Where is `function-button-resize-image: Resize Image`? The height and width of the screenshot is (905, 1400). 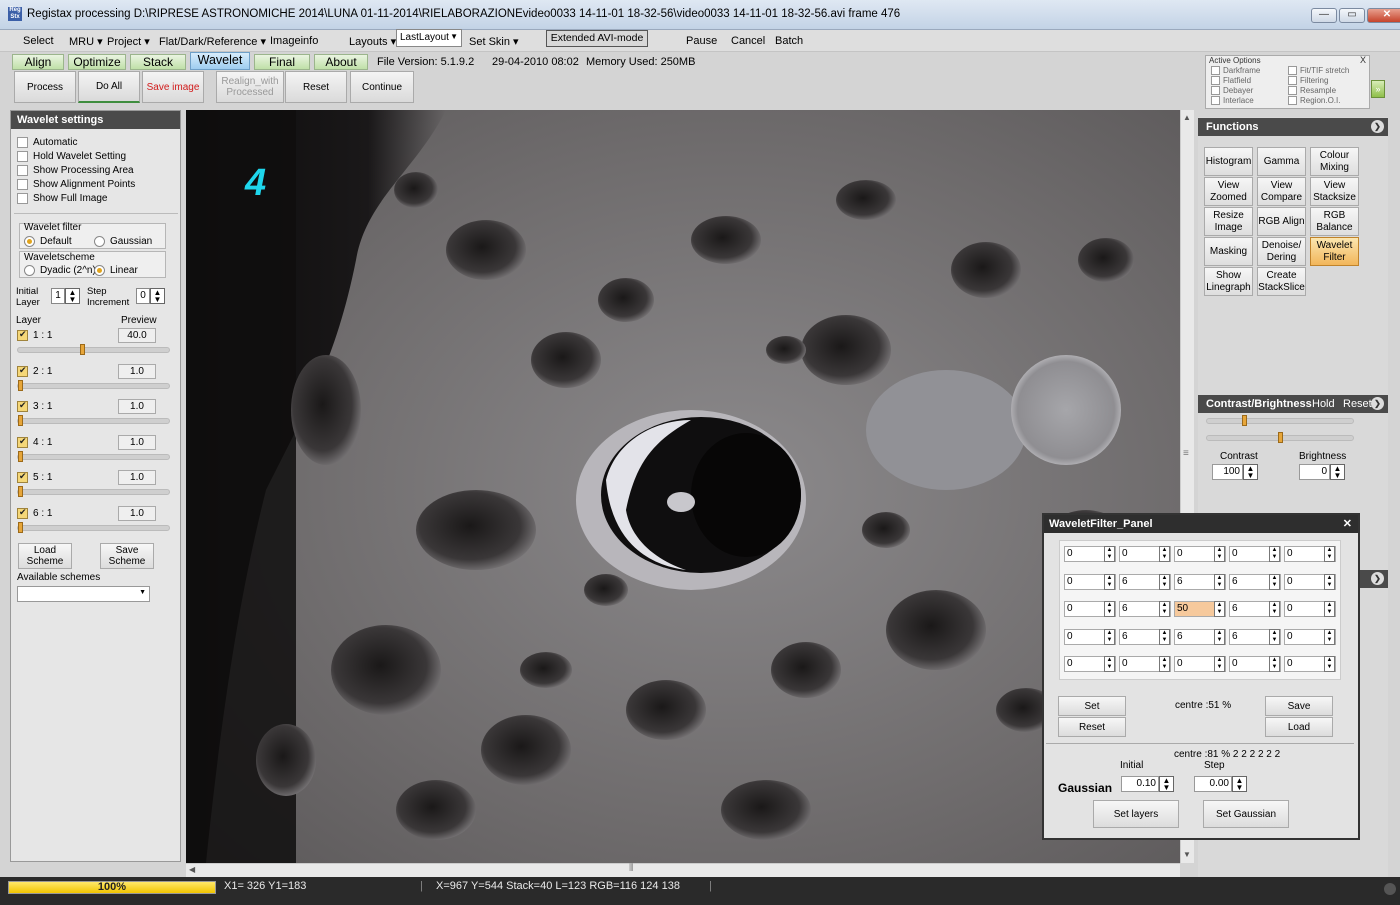
function-button-resize-image: Resize Image is located at coordinates (1228, 221).